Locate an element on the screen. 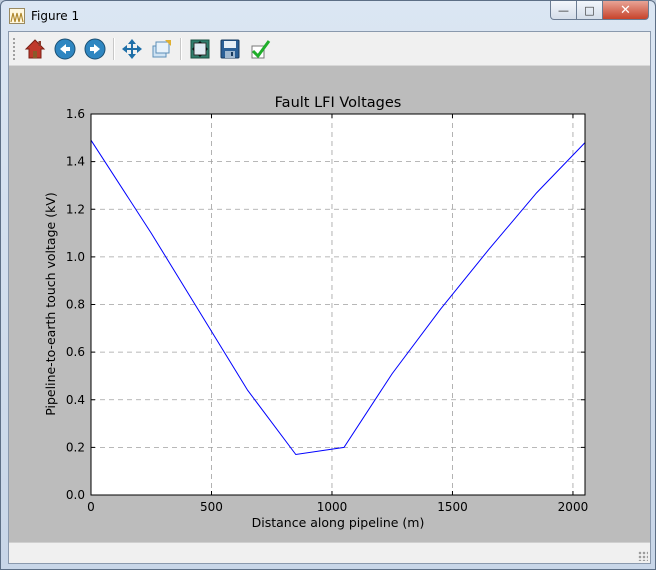 This screenshot has height=570, width=656. status-bar is located at coordinates (329, 552).